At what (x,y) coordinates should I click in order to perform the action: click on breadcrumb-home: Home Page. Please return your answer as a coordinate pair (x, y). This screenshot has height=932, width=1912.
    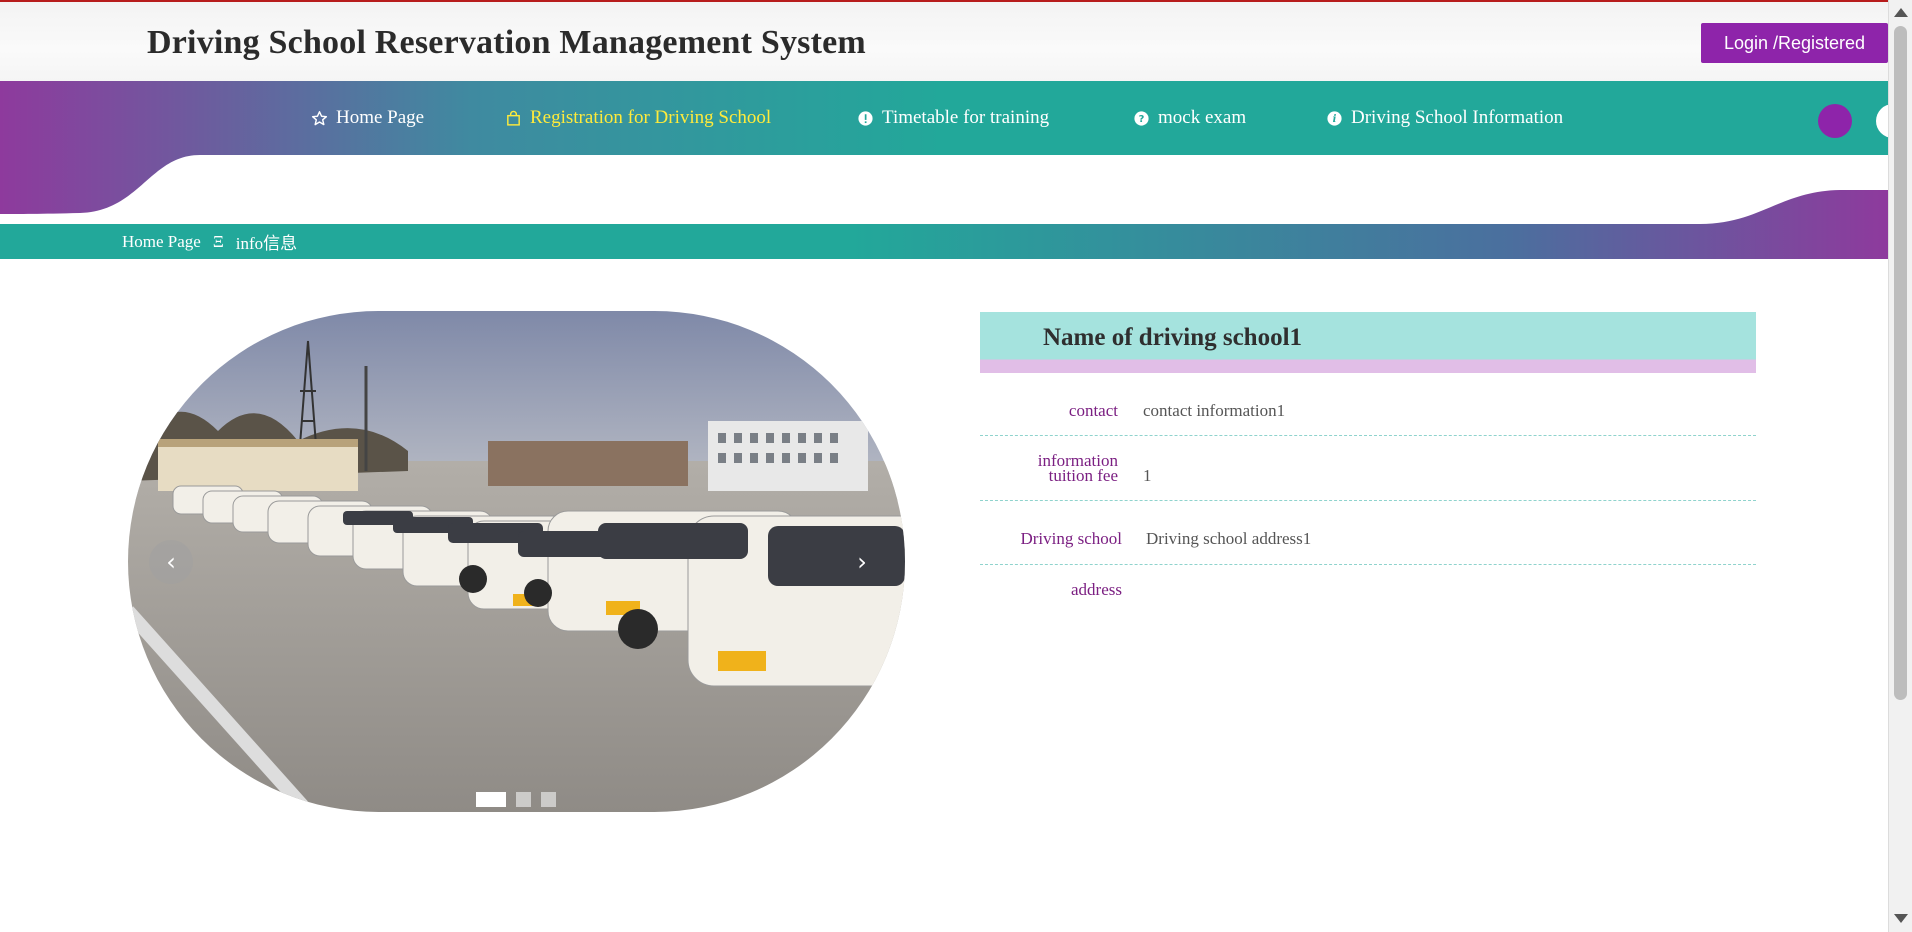
    Looking at the image, I should click on (161, 242).